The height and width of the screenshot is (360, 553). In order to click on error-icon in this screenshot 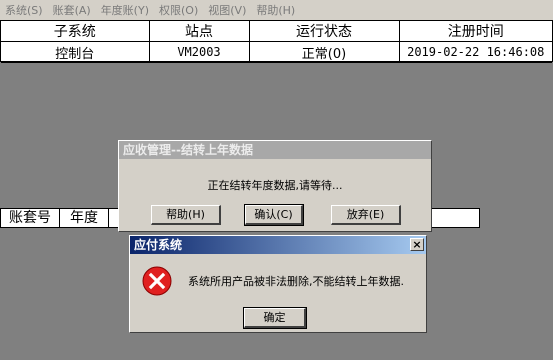, I will do `click(157, 281)`.